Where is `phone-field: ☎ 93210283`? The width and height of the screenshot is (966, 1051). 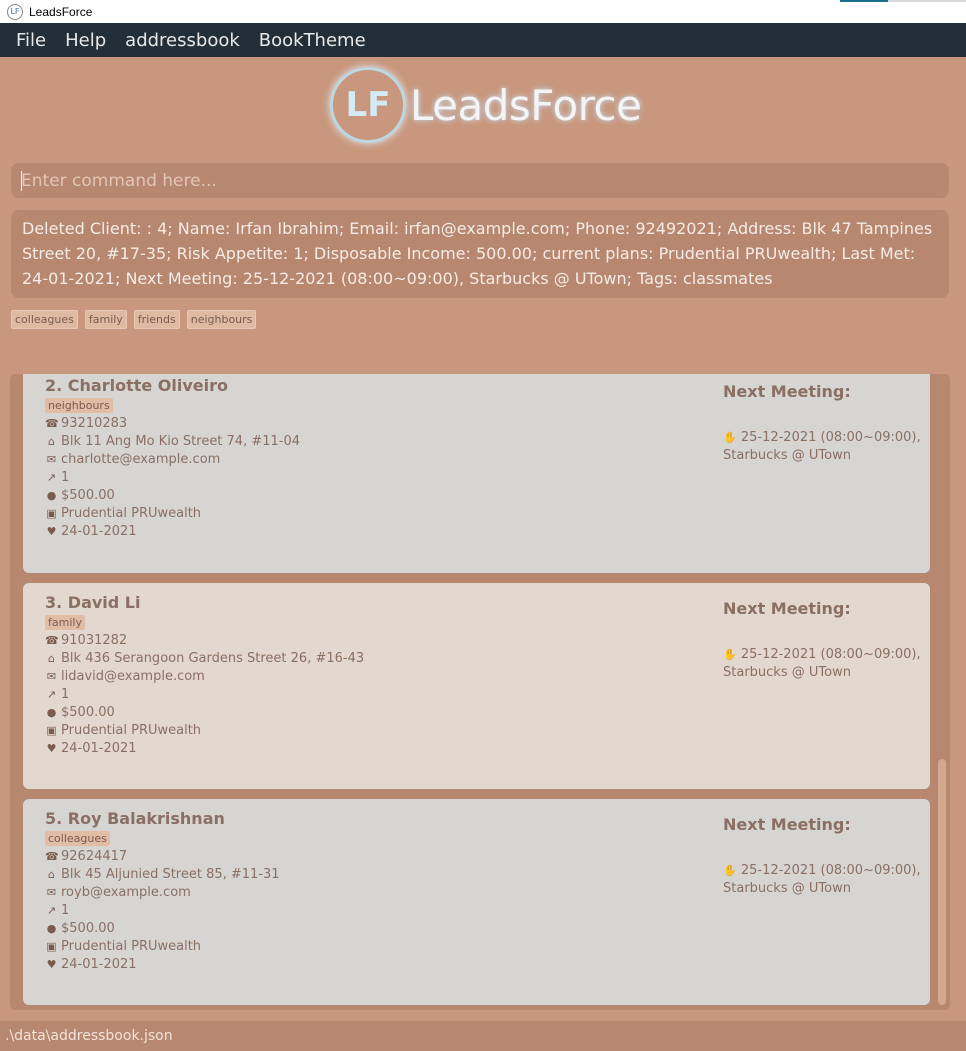
phone-field: ☎ 93210283 is located at coordinates (86, 423).